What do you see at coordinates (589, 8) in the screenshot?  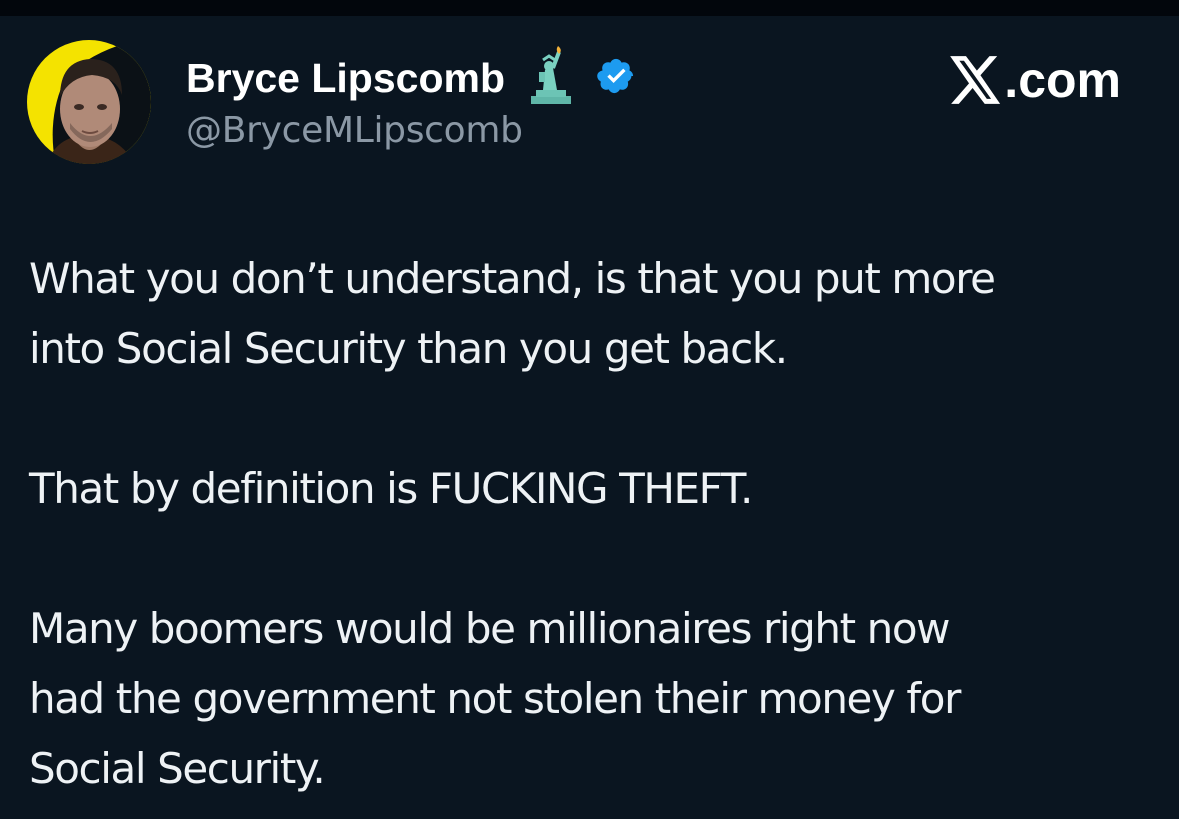 I see `top-strip` at bounding box center [589, 8].